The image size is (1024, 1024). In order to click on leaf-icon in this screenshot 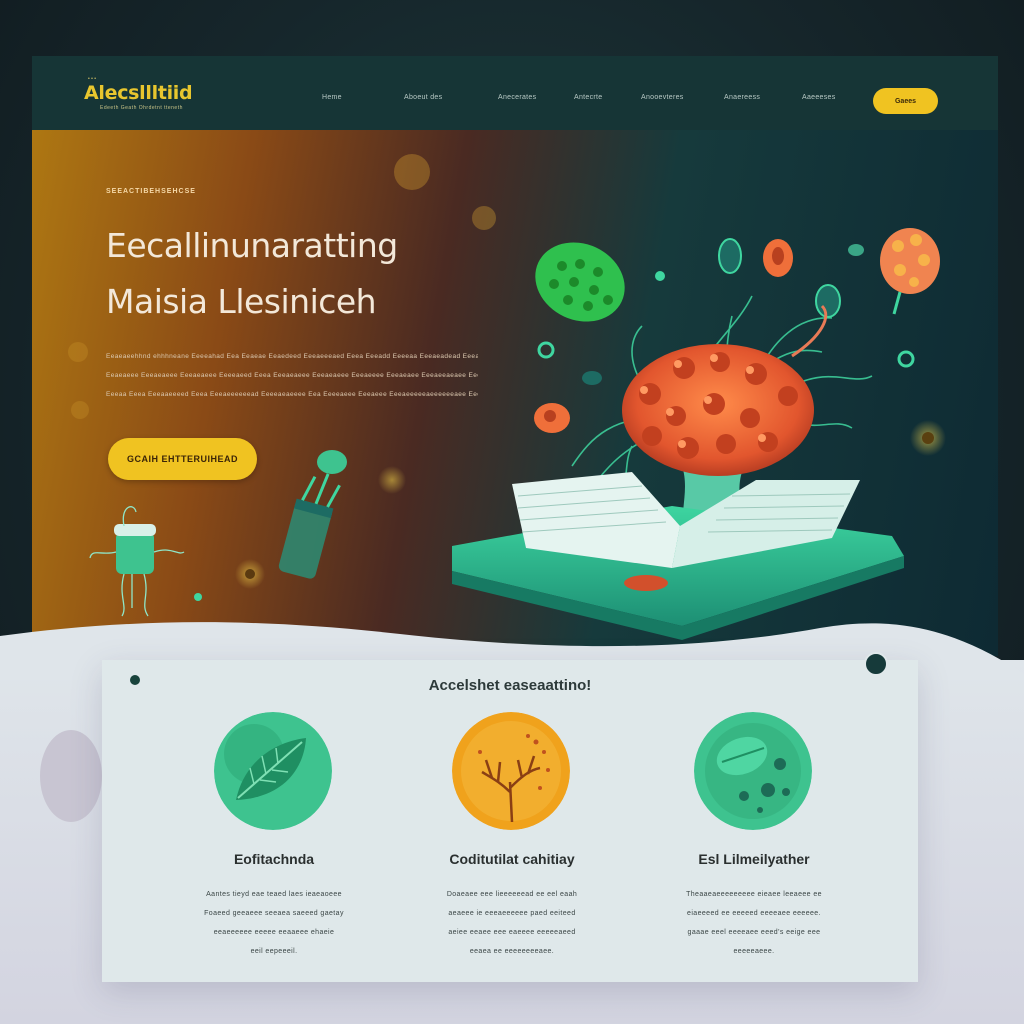, I will do `click(273, 771)`.